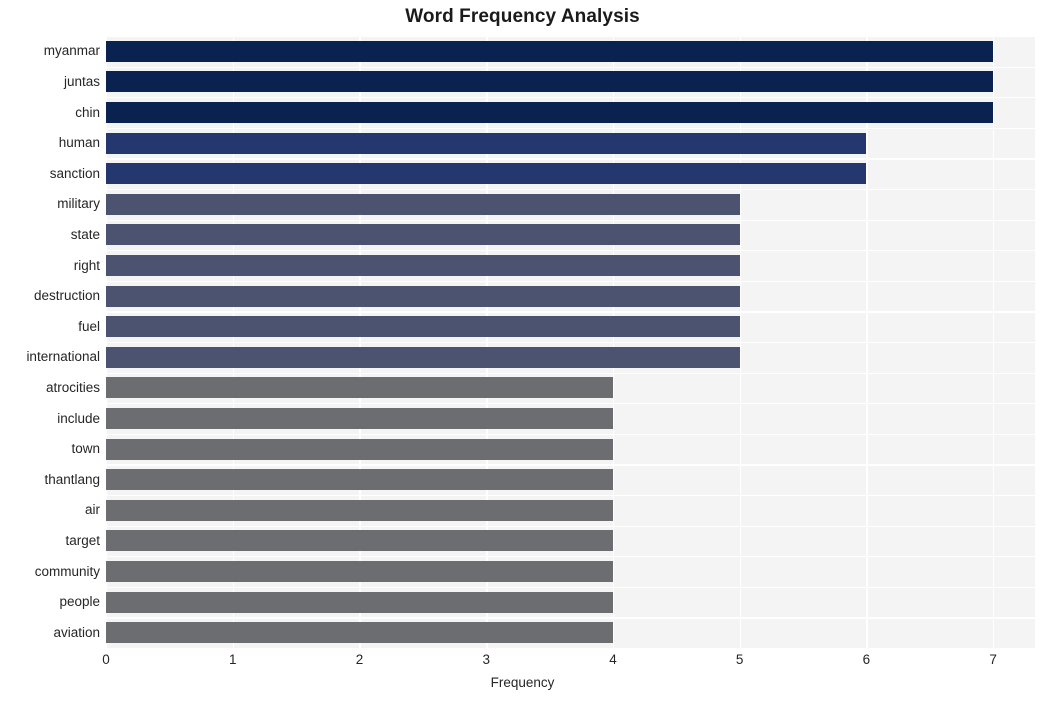 Image resolution: width=1045 pixels, height=701 pixels. What do you see at coordinates (74, 173) in the screenshot?
I see `y-tick-label: sanction` at bounding box center [74, 173].